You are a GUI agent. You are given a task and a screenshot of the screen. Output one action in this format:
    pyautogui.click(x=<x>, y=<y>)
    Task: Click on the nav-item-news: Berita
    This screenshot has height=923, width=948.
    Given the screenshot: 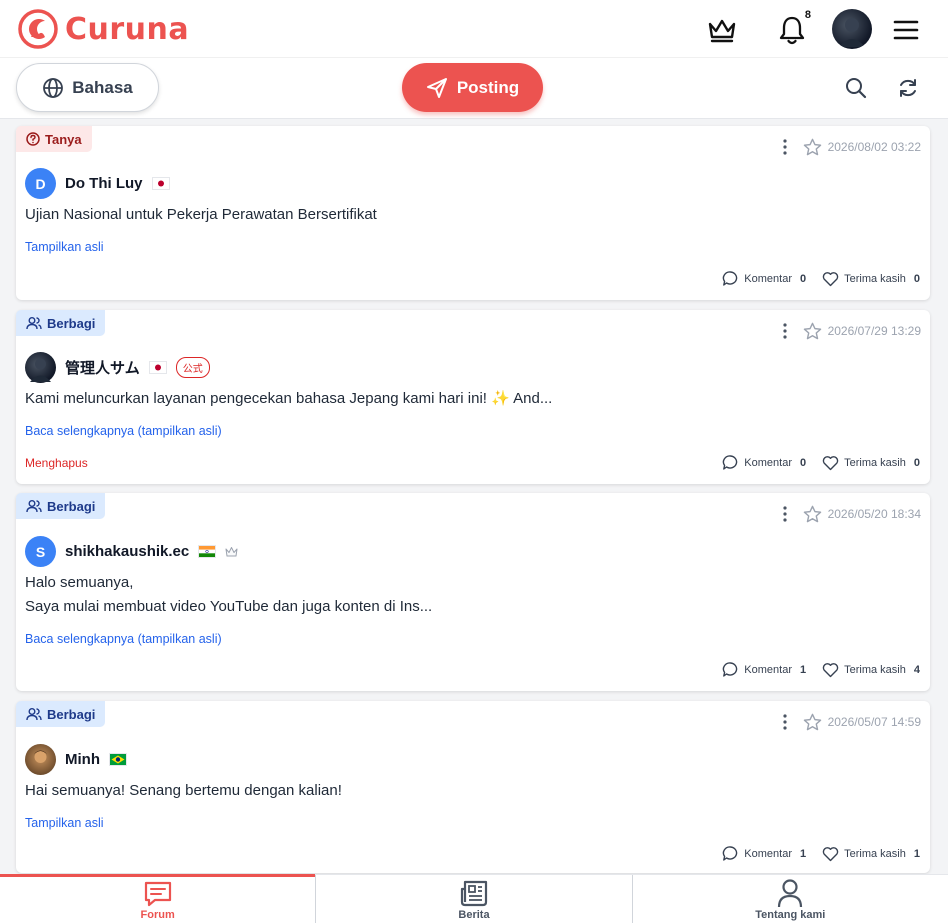 What is the action you would take?
    pyautogui.click(x=474, y=899)
    